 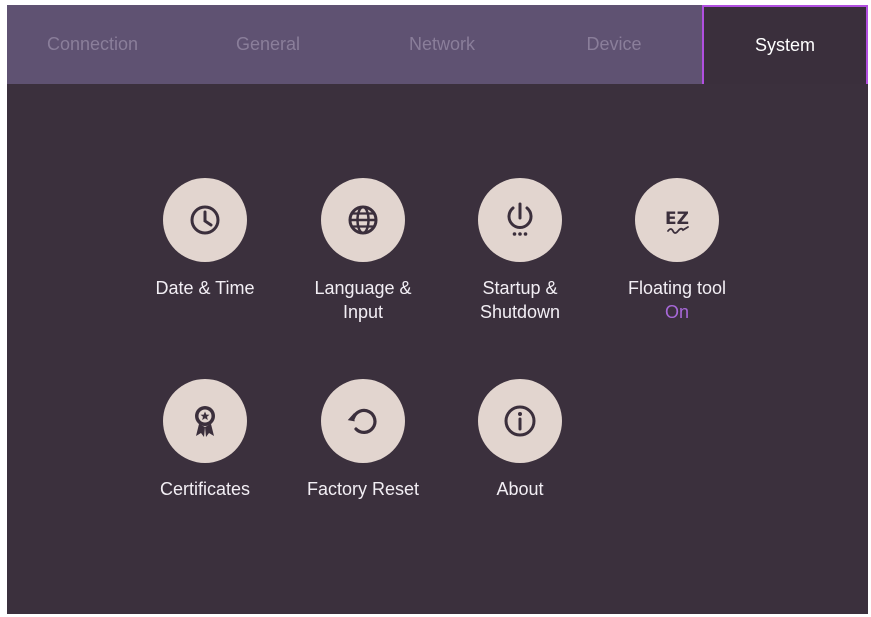 I want to click on floating-tool-button: EZ, so click(x=677, y=220).